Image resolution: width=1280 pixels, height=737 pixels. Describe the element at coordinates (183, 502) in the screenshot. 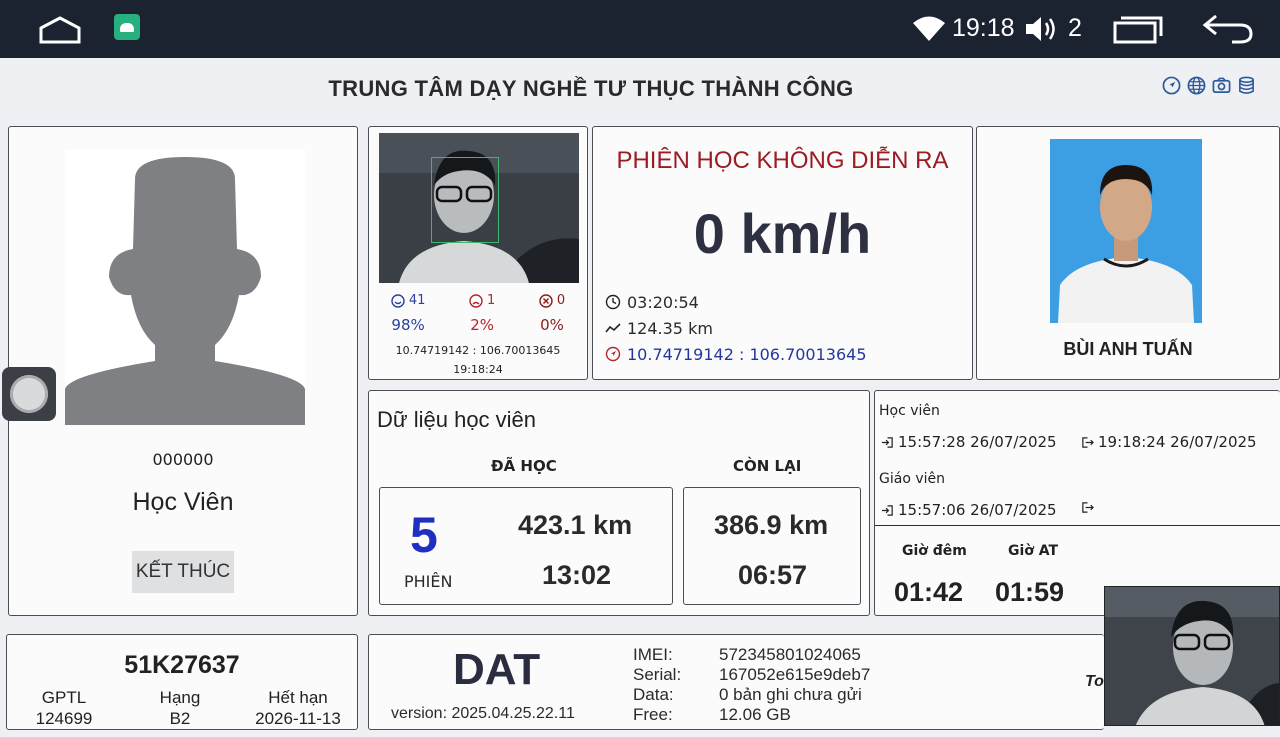

I see `student-name: Học Viên` at that location.